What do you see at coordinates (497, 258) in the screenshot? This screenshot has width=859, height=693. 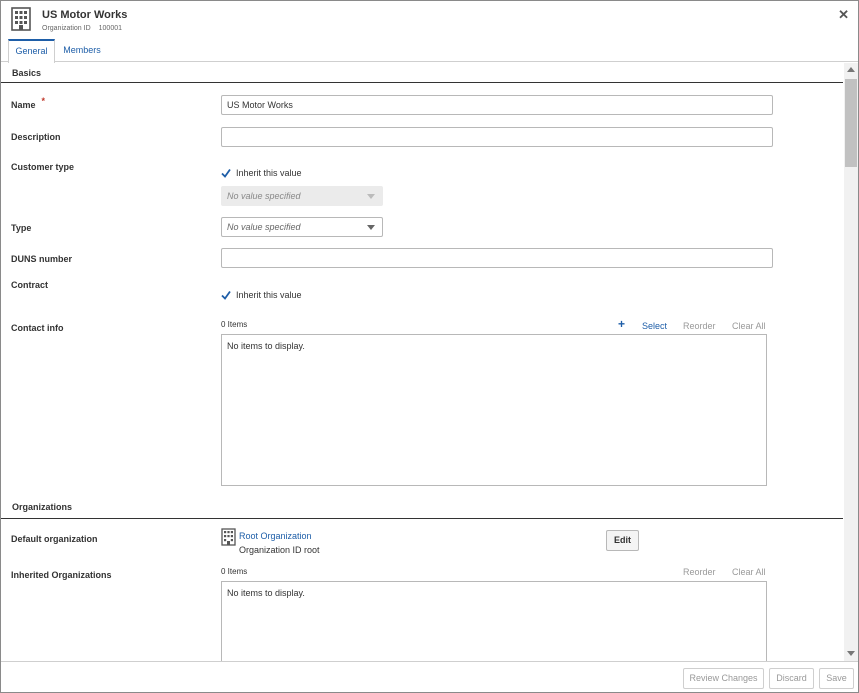 I see `duns-input` at bounding box center [497, 258].